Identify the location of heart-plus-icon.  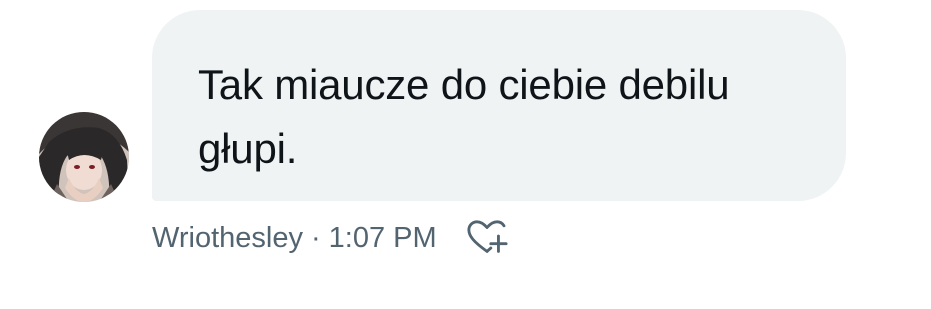
(487, 236).